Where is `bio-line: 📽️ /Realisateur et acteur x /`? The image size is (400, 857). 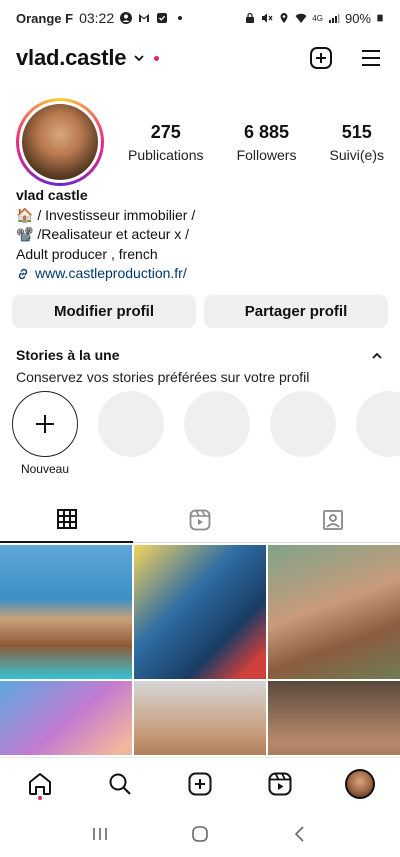 bio-line: 📽️ /Realisateur et acteur x / is located at coordinates (103, 234).